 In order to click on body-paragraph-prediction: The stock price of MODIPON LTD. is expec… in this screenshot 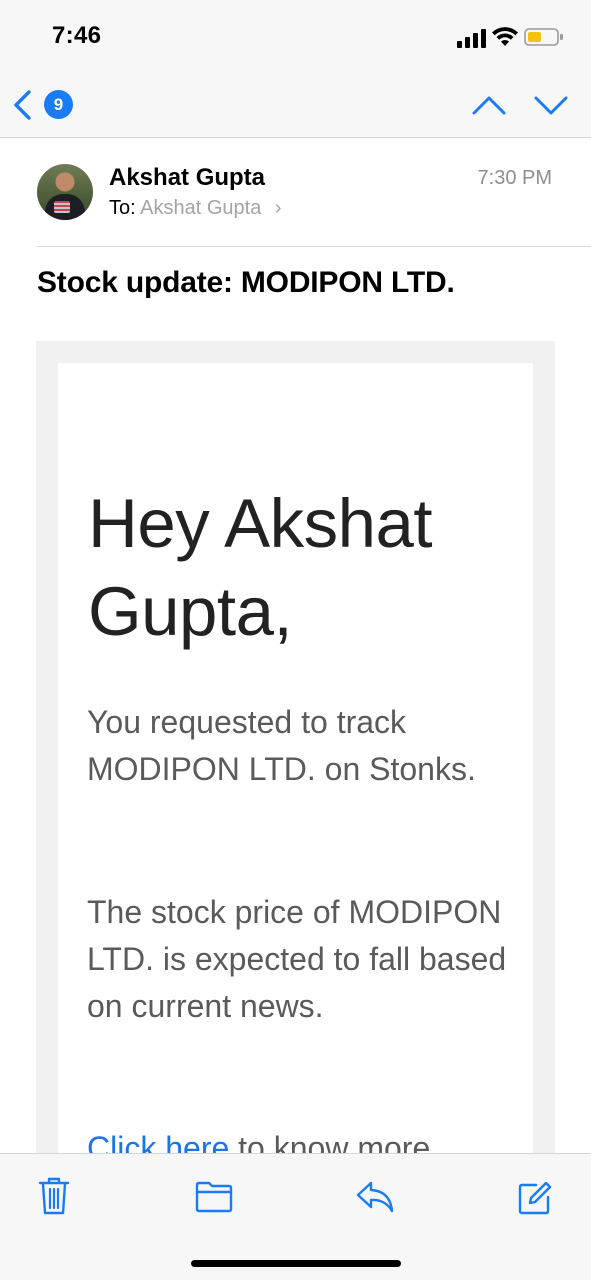, I will do `click(297, 959)`.